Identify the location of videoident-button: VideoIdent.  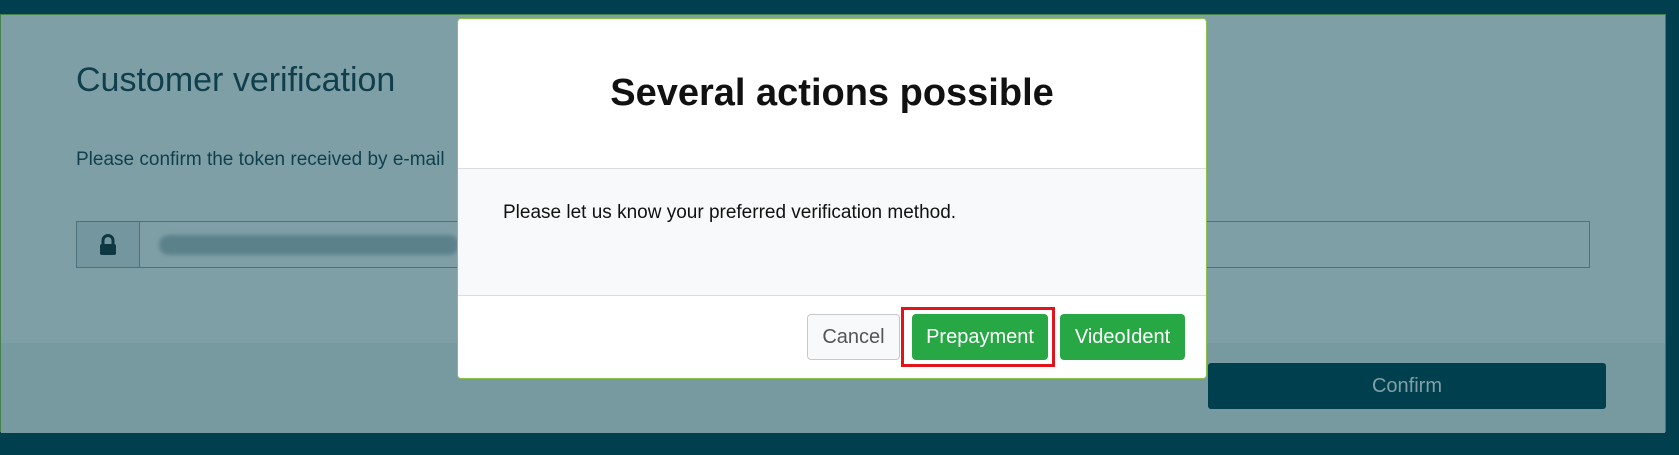
(1122, 337).